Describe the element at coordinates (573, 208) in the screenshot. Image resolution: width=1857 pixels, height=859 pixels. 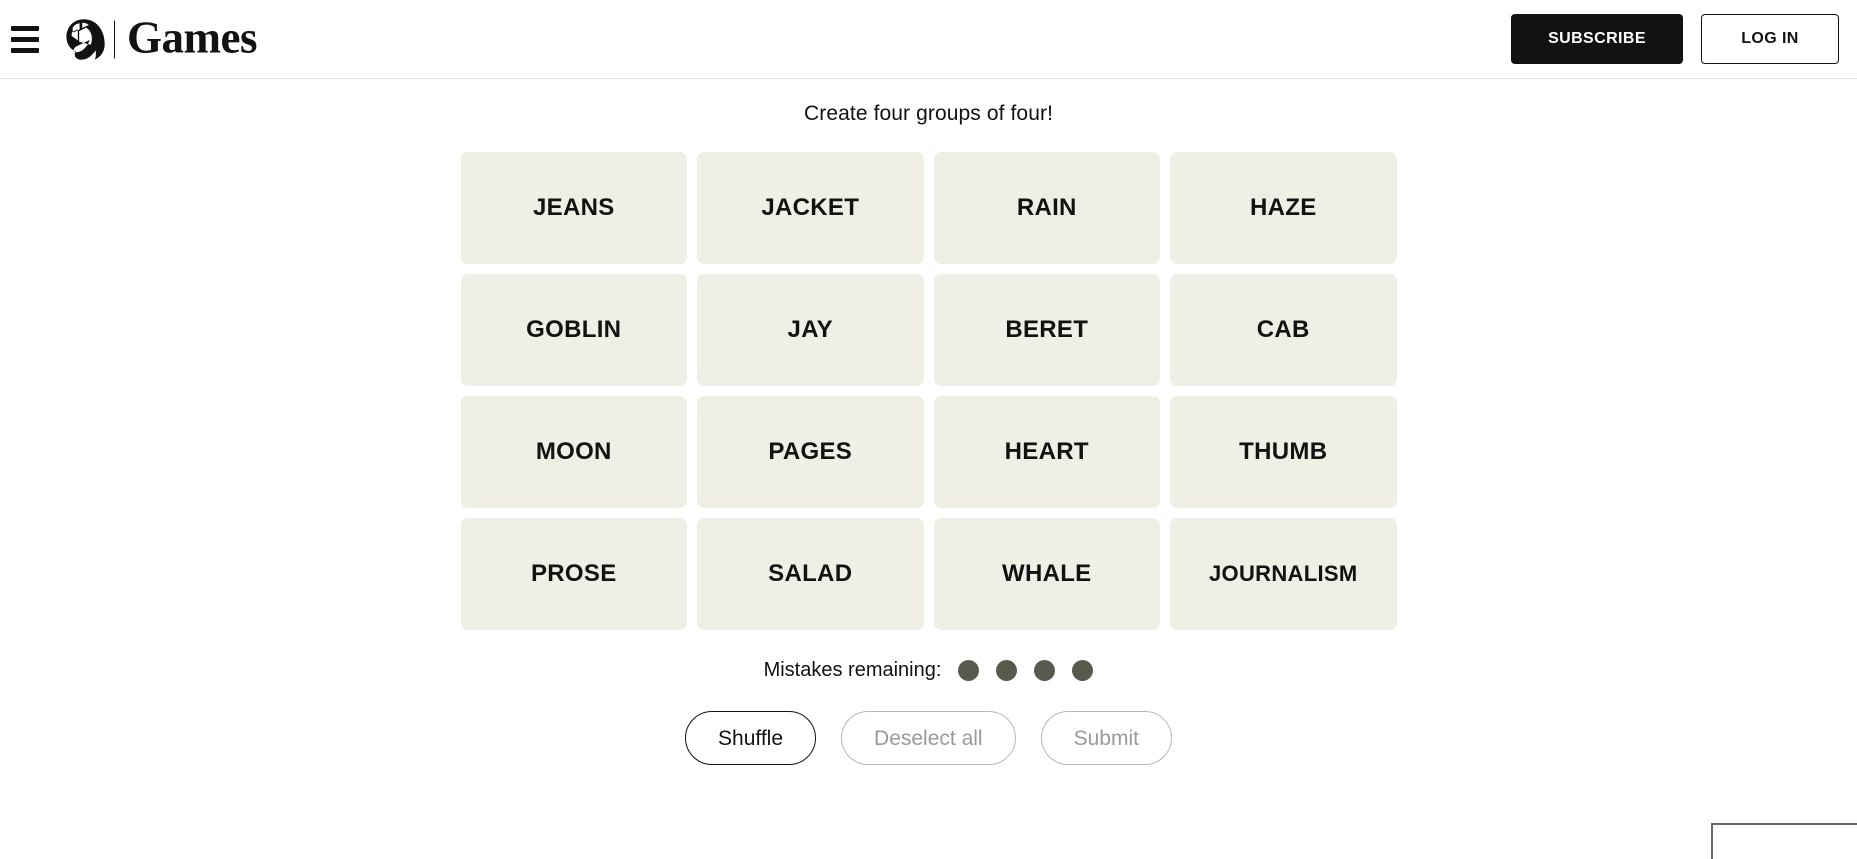
I see `tile-jeans: JEANS` at that location.